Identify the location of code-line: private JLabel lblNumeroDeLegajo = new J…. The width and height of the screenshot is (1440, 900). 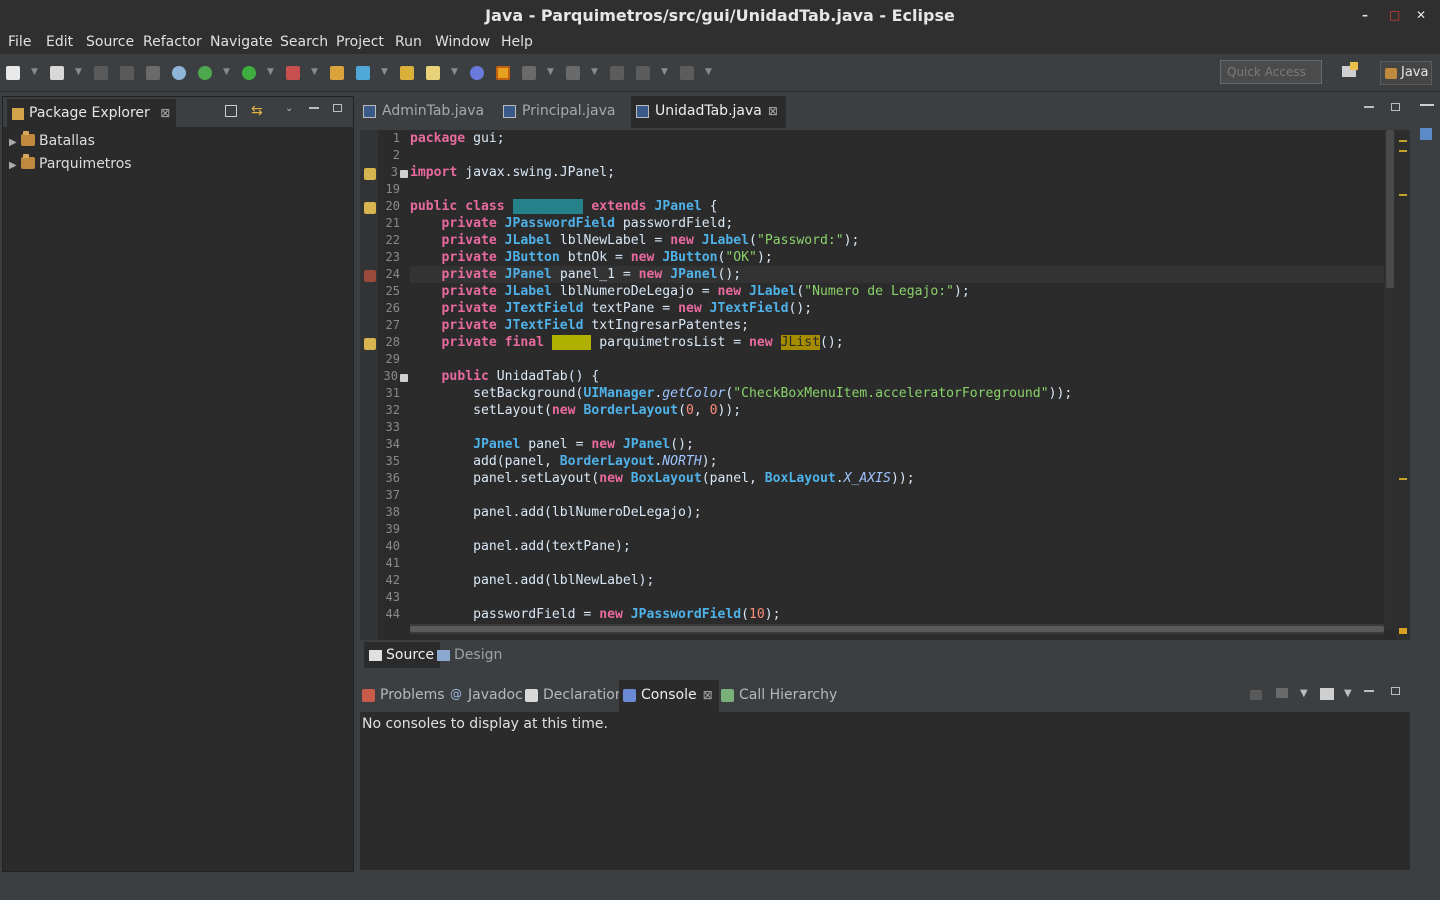
(690, 291).